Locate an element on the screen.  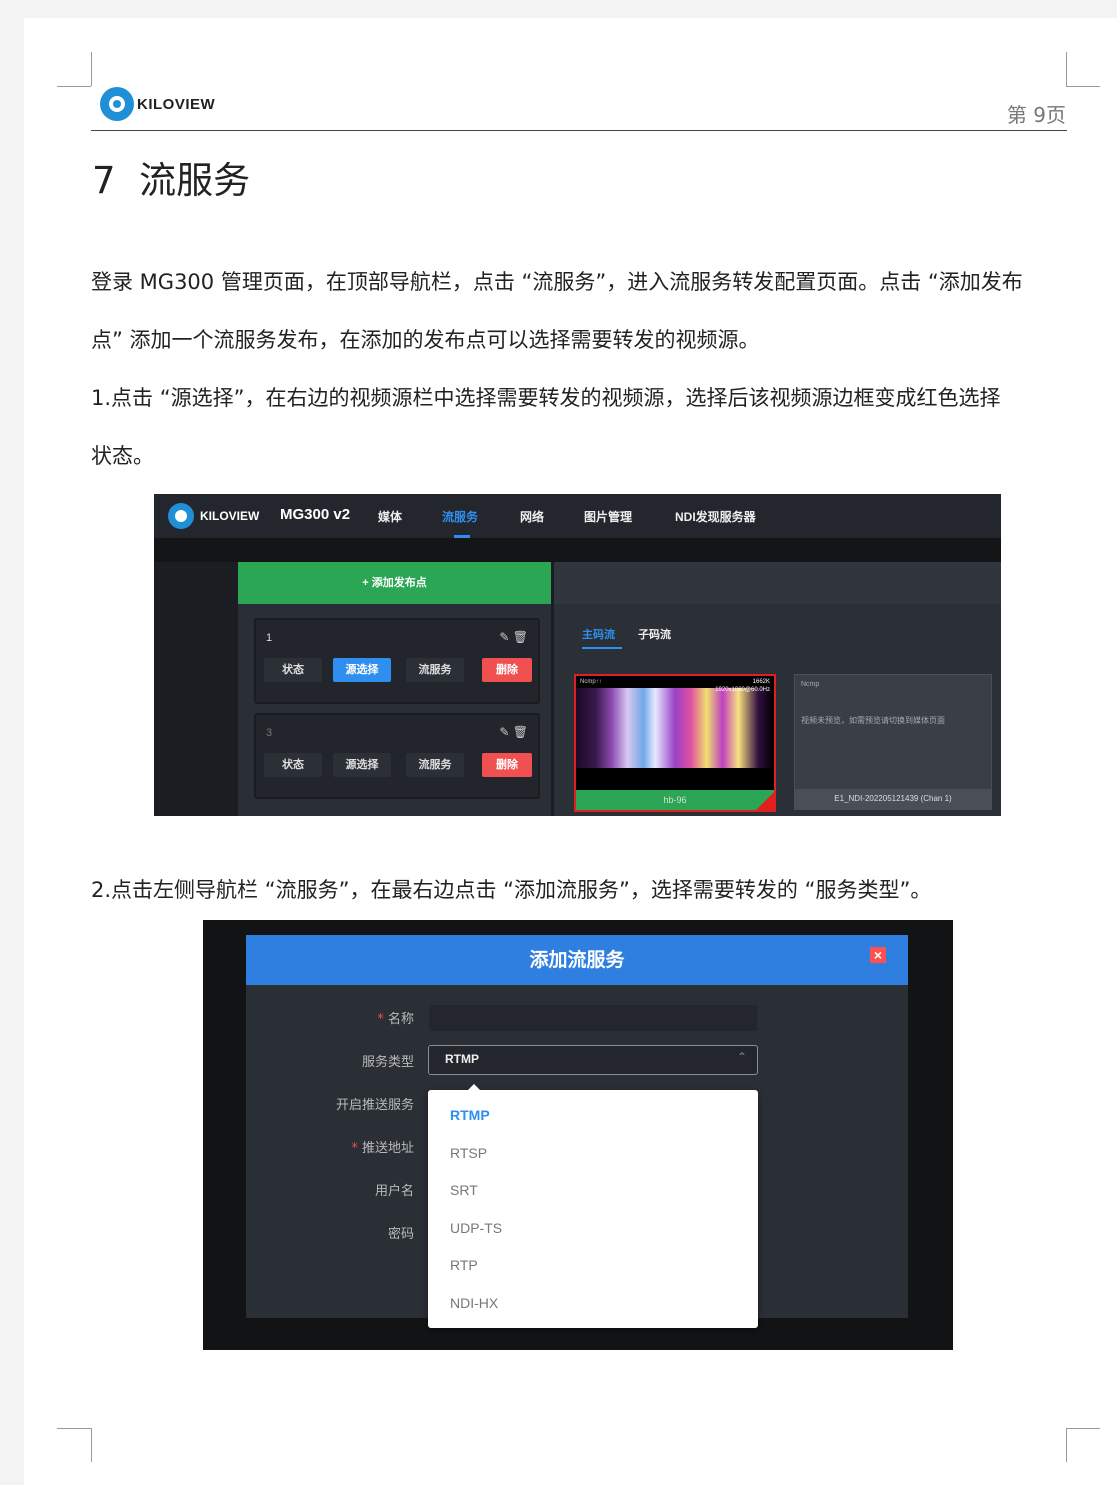
app-brand: KILOVIEW is located at coordinates (230, 516).